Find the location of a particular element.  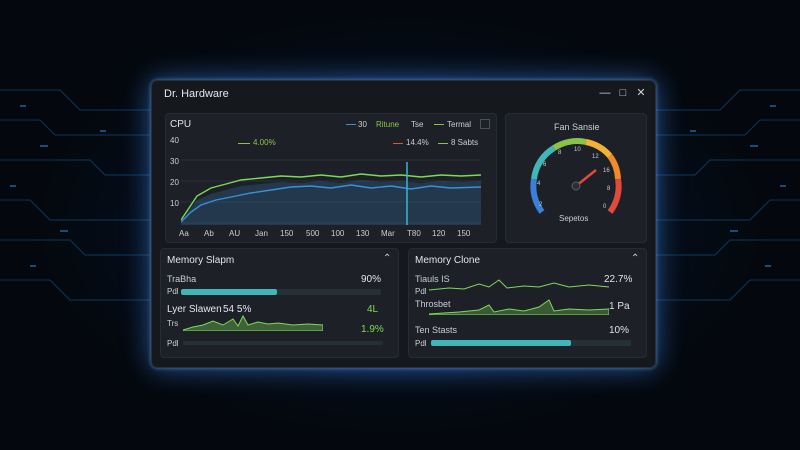

gauge-scale: 0 is located at coordinates (605, 207).